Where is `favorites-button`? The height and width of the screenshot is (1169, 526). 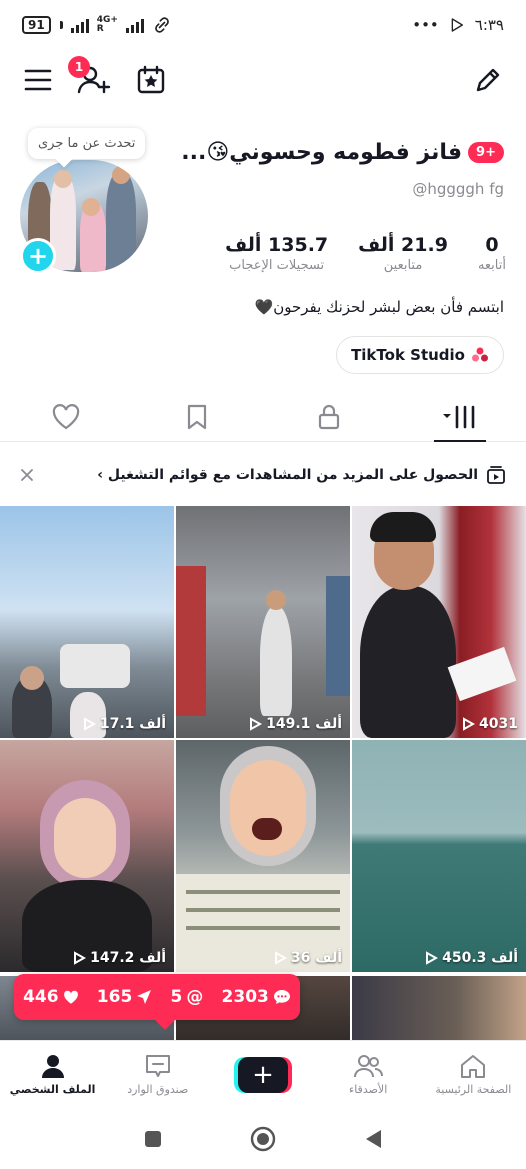 favorites-button is located at coordinates (151, 80).